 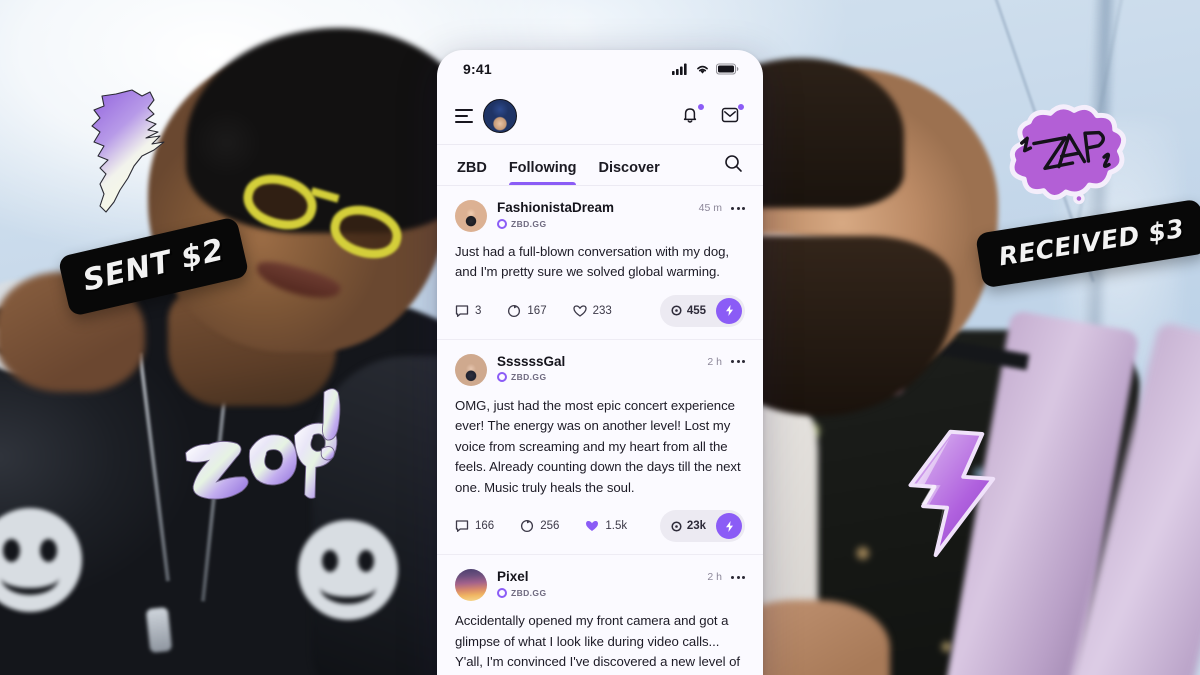 I want to click on comment-button: 166, so click(x=474, y=526).